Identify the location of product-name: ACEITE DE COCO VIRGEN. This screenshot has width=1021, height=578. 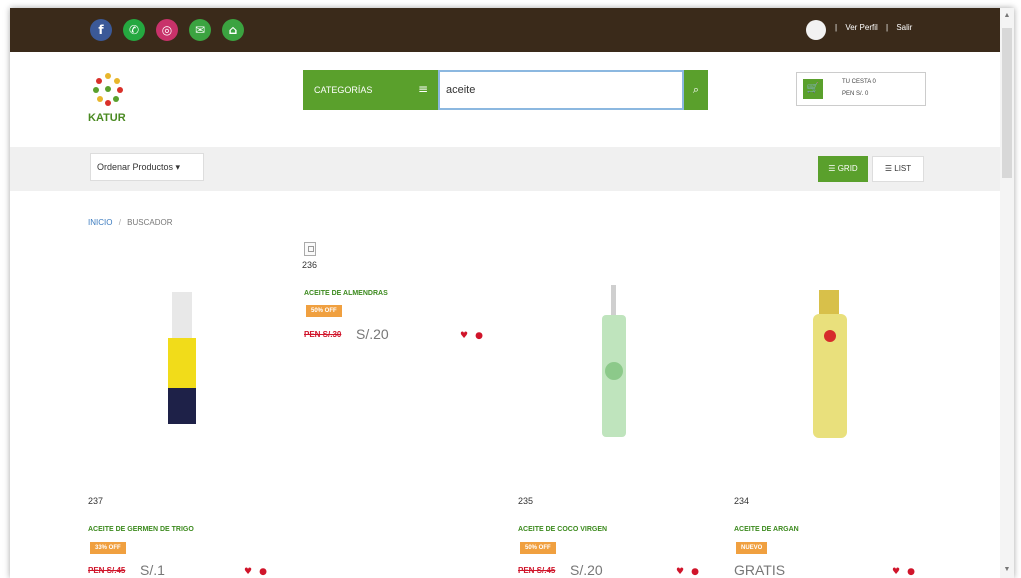
(562, 529).